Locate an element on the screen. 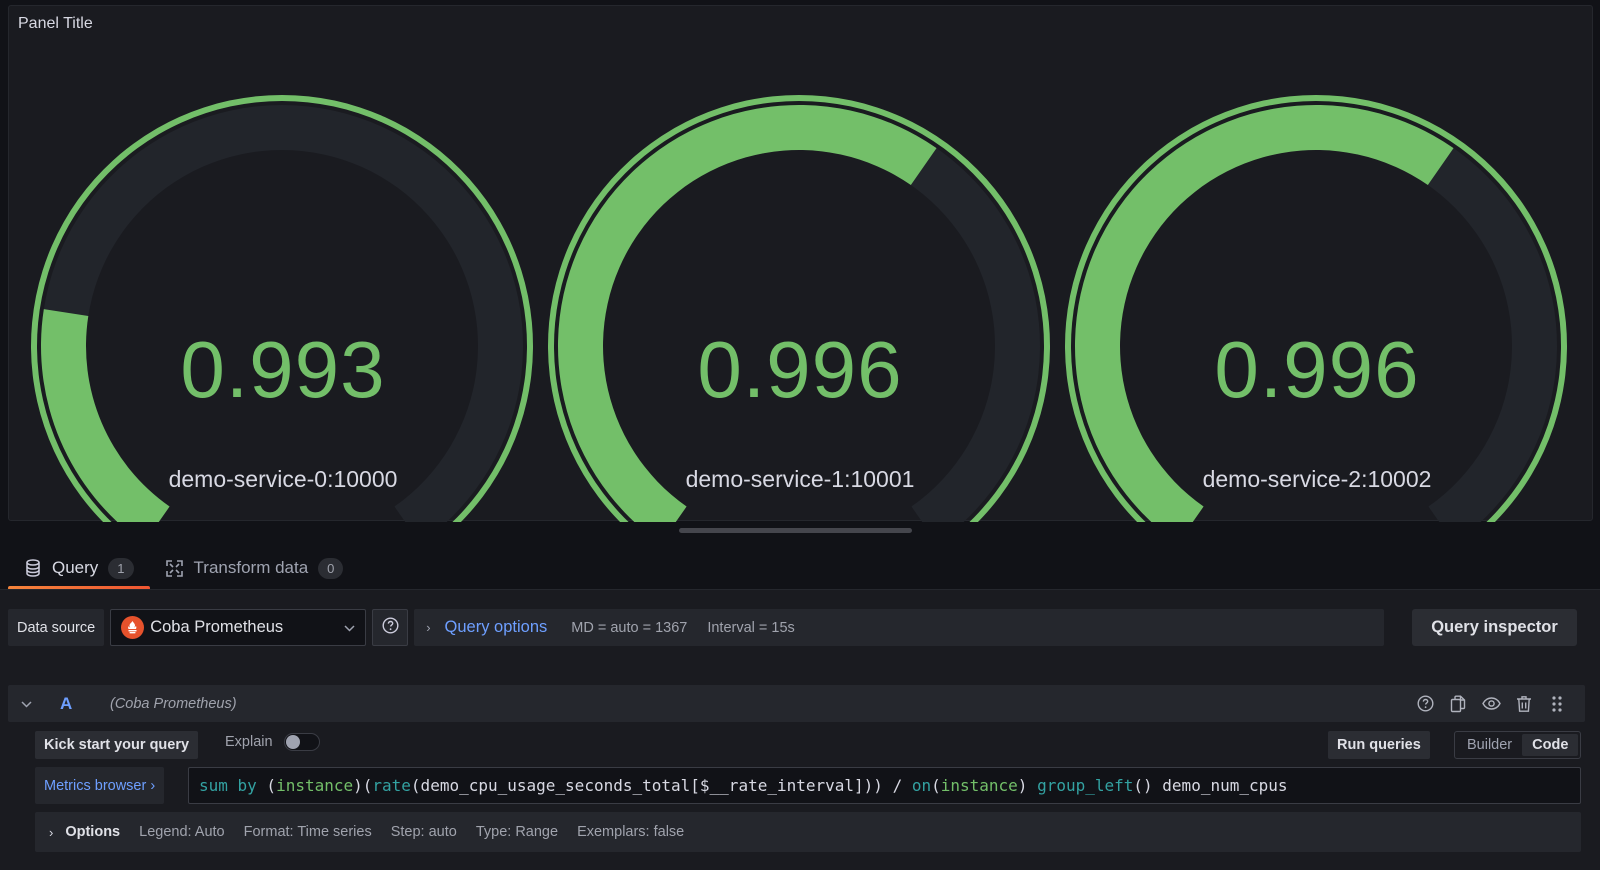 Image resolution: width=1600 pixels, height=870 pixels. transform-icon is located at coordinates (175, 568).